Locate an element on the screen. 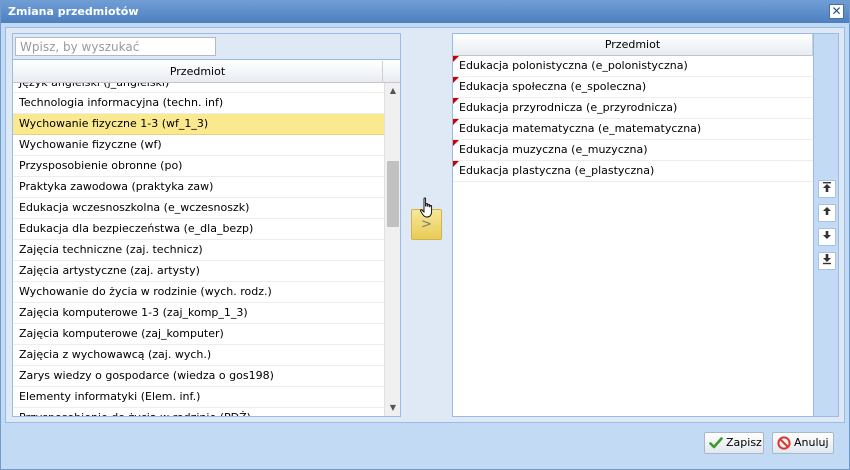 The height and width of the screenshot is (470, 850). list-item-label: Przysposobienie obronne (po) is located at coordinates (101, 165).